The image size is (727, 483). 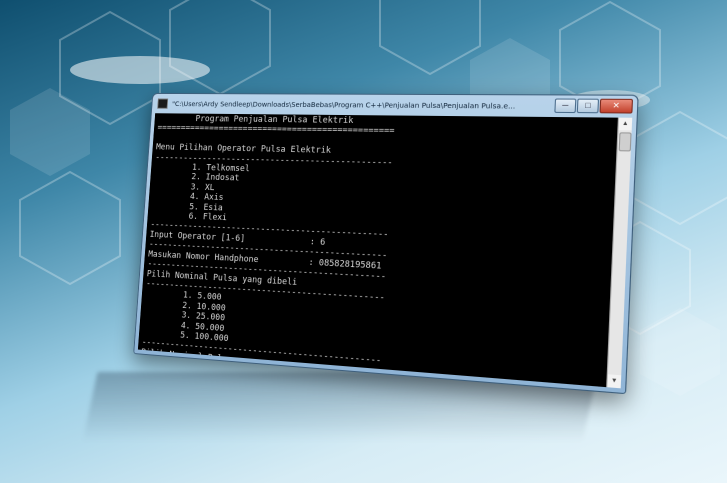 What do you see at coordinates (565, 106) in the screenshot?
I see `minimize-button: ─` at bounding box center [565, 106].